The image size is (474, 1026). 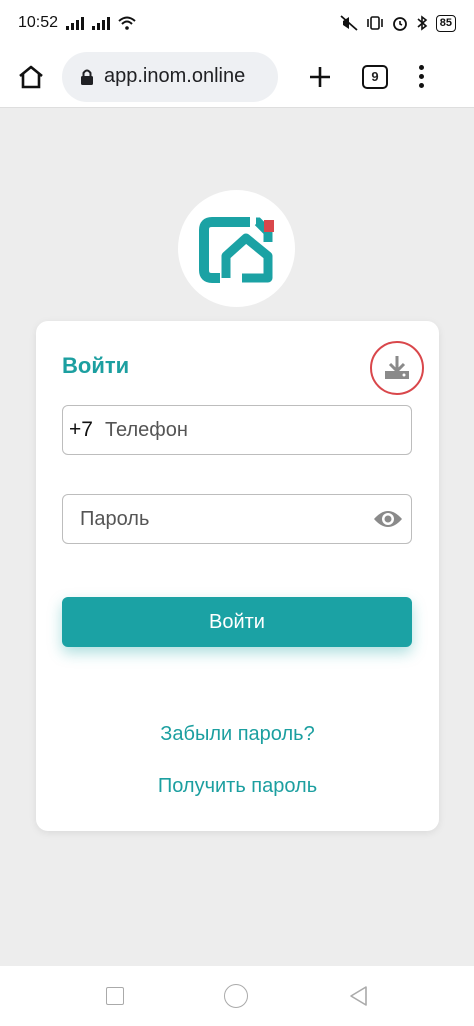 What do you see at coordinates (237, 23) in the screenshot?
I see `status-bar: 10:52 85` at bounding box center [237, 23].